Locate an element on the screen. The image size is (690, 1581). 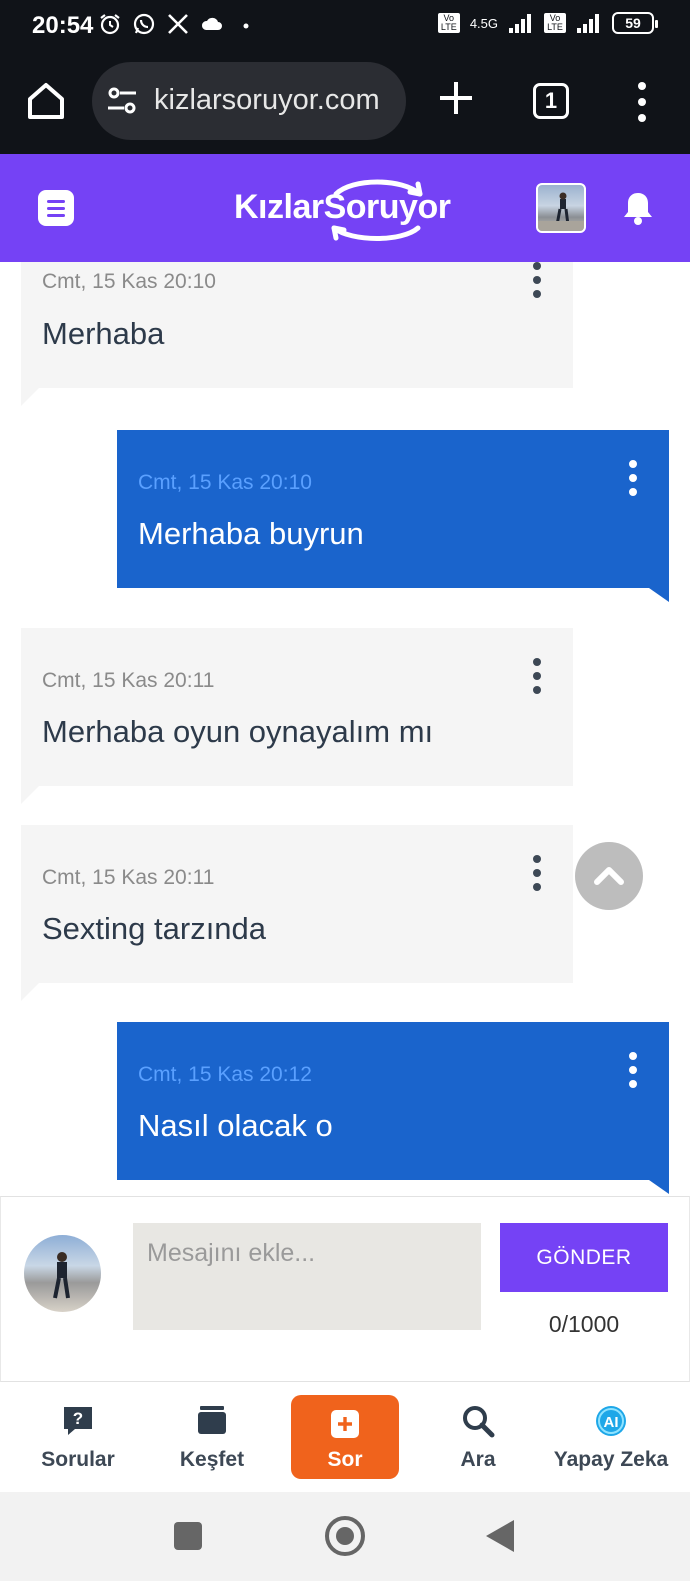
nav-sor: Sor is located at coordinates (345, 1437).